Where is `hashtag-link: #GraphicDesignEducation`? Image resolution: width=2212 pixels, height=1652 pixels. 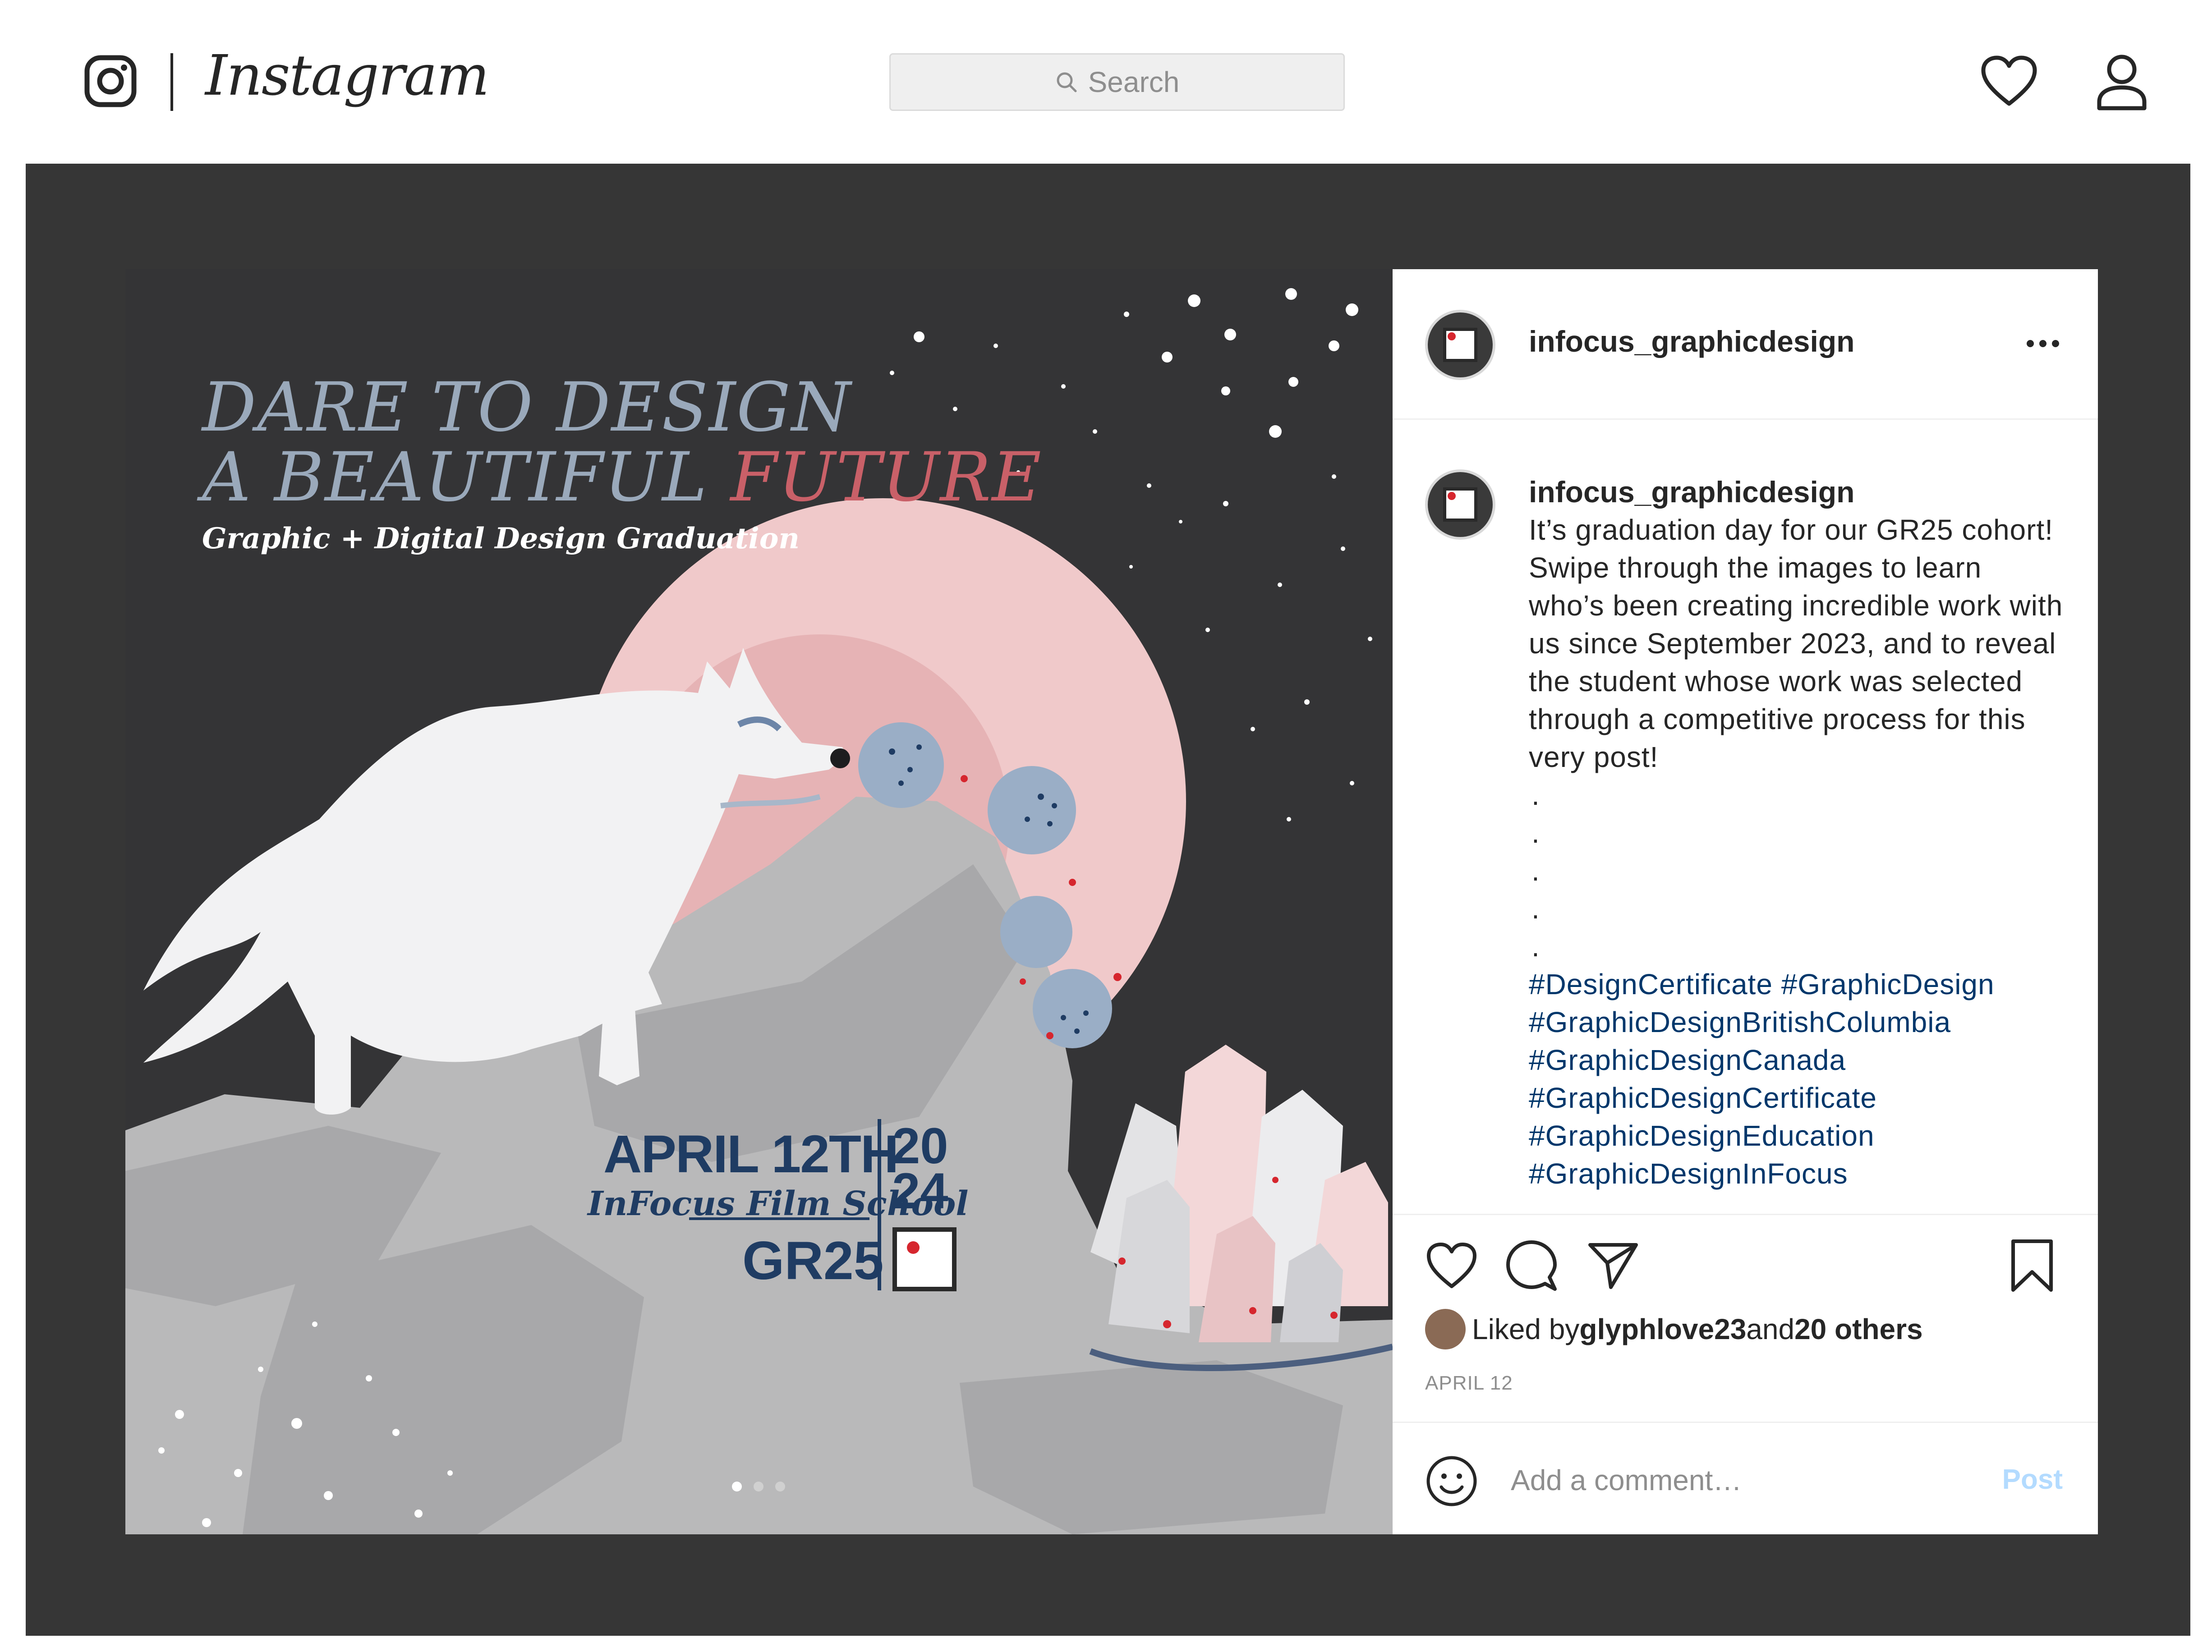
hashtag-link: #GraphicDesignEducation is located at coordinates (1702, 1136).